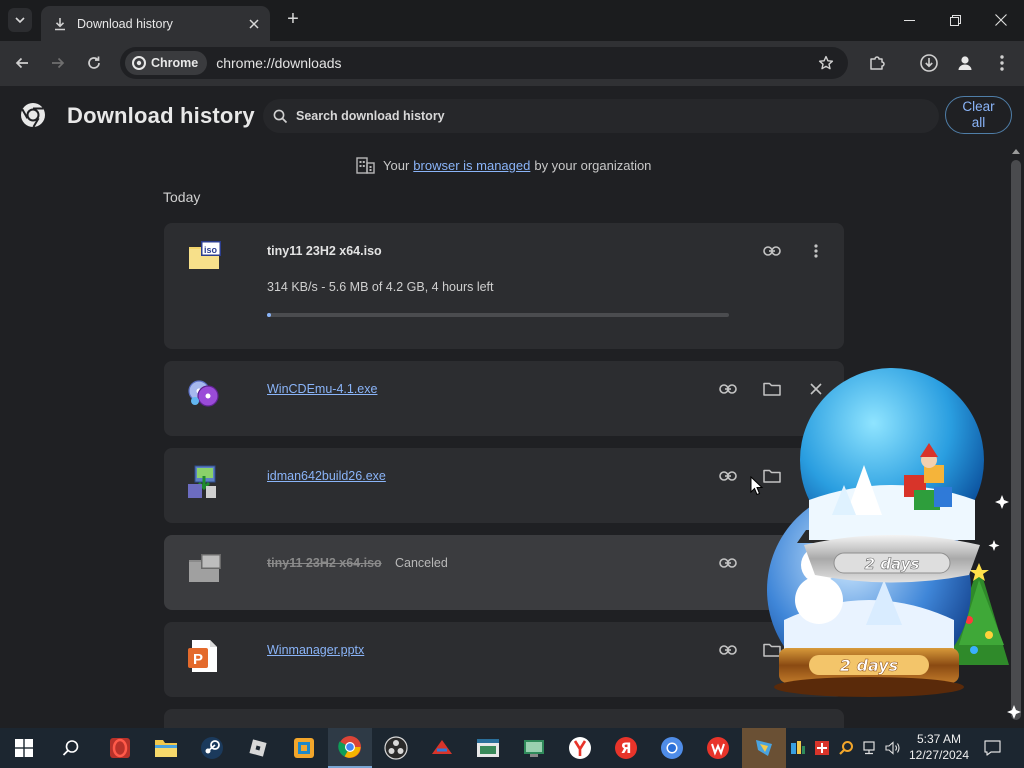 Image resolution: width=1024 pixels, height=768 pixels. I want to click on taskbar-yandex, so click(580, 748).